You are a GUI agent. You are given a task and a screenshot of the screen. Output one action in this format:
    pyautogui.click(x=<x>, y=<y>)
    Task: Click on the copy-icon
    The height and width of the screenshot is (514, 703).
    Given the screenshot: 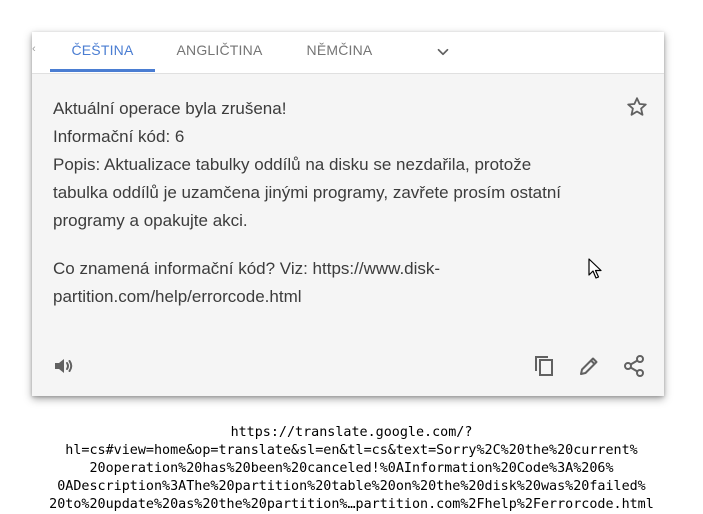 What is the action you would take?
    pyautogui.click(x=544, y=366)
    